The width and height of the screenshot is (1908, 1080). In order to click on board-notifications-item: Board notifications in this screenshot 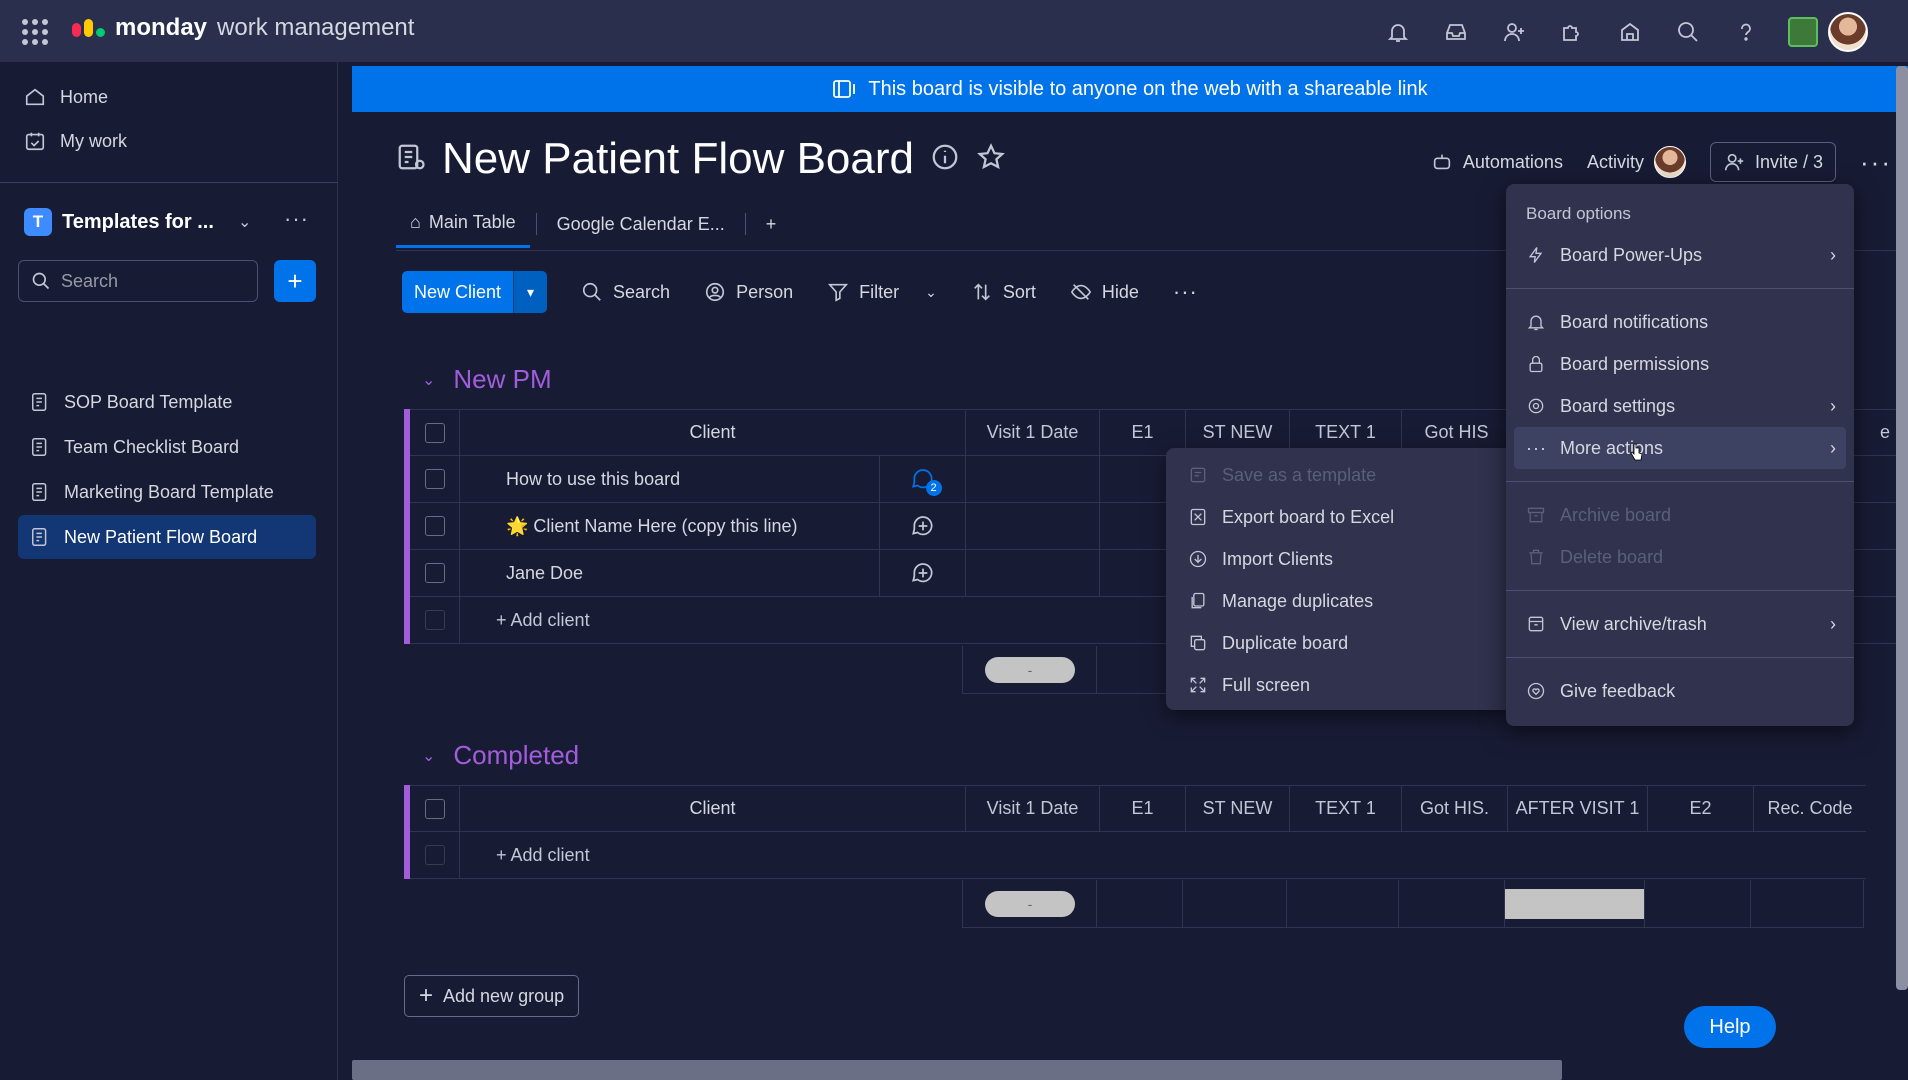, I will do `click(1680, 322)`.